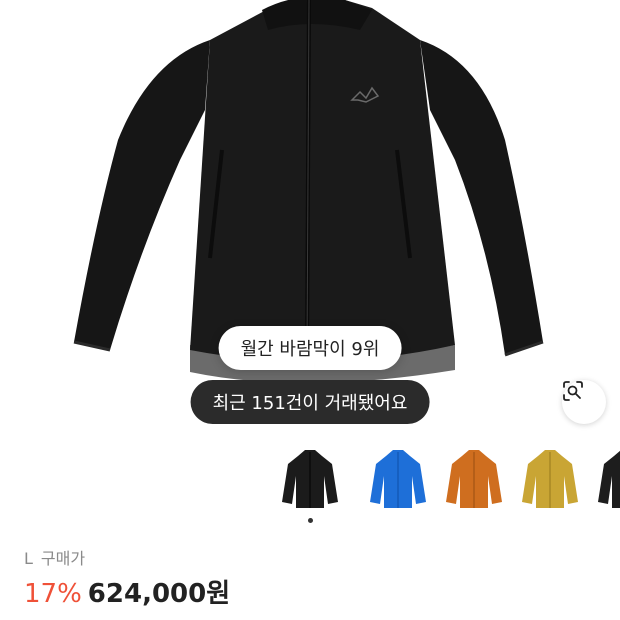 Image resolution: width=620 pixels, height=620 pixels. I want to click on price-type-label: 구매가, so click(63, 558).